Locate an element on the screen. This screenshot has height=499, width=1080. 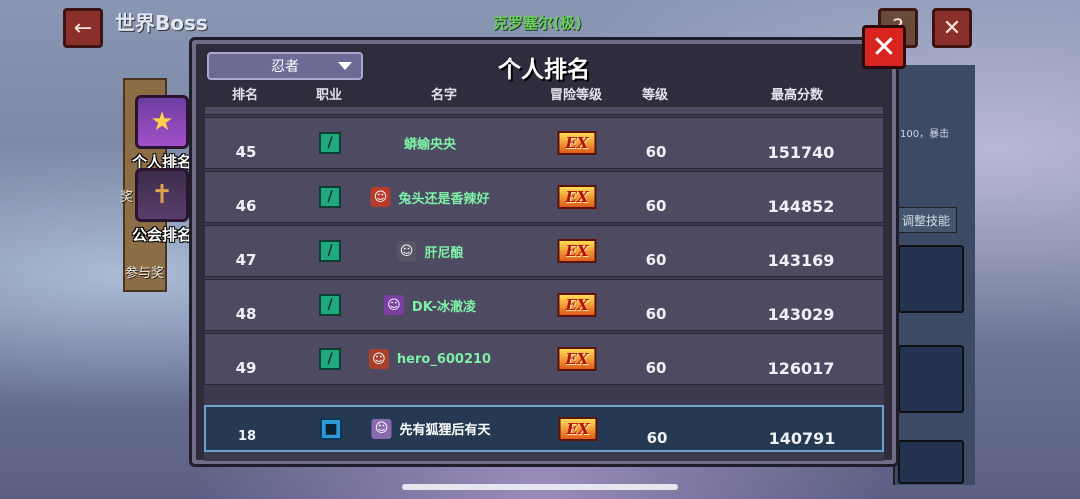
stat-text: 100，暴击 is located at coordinates (925, 134).